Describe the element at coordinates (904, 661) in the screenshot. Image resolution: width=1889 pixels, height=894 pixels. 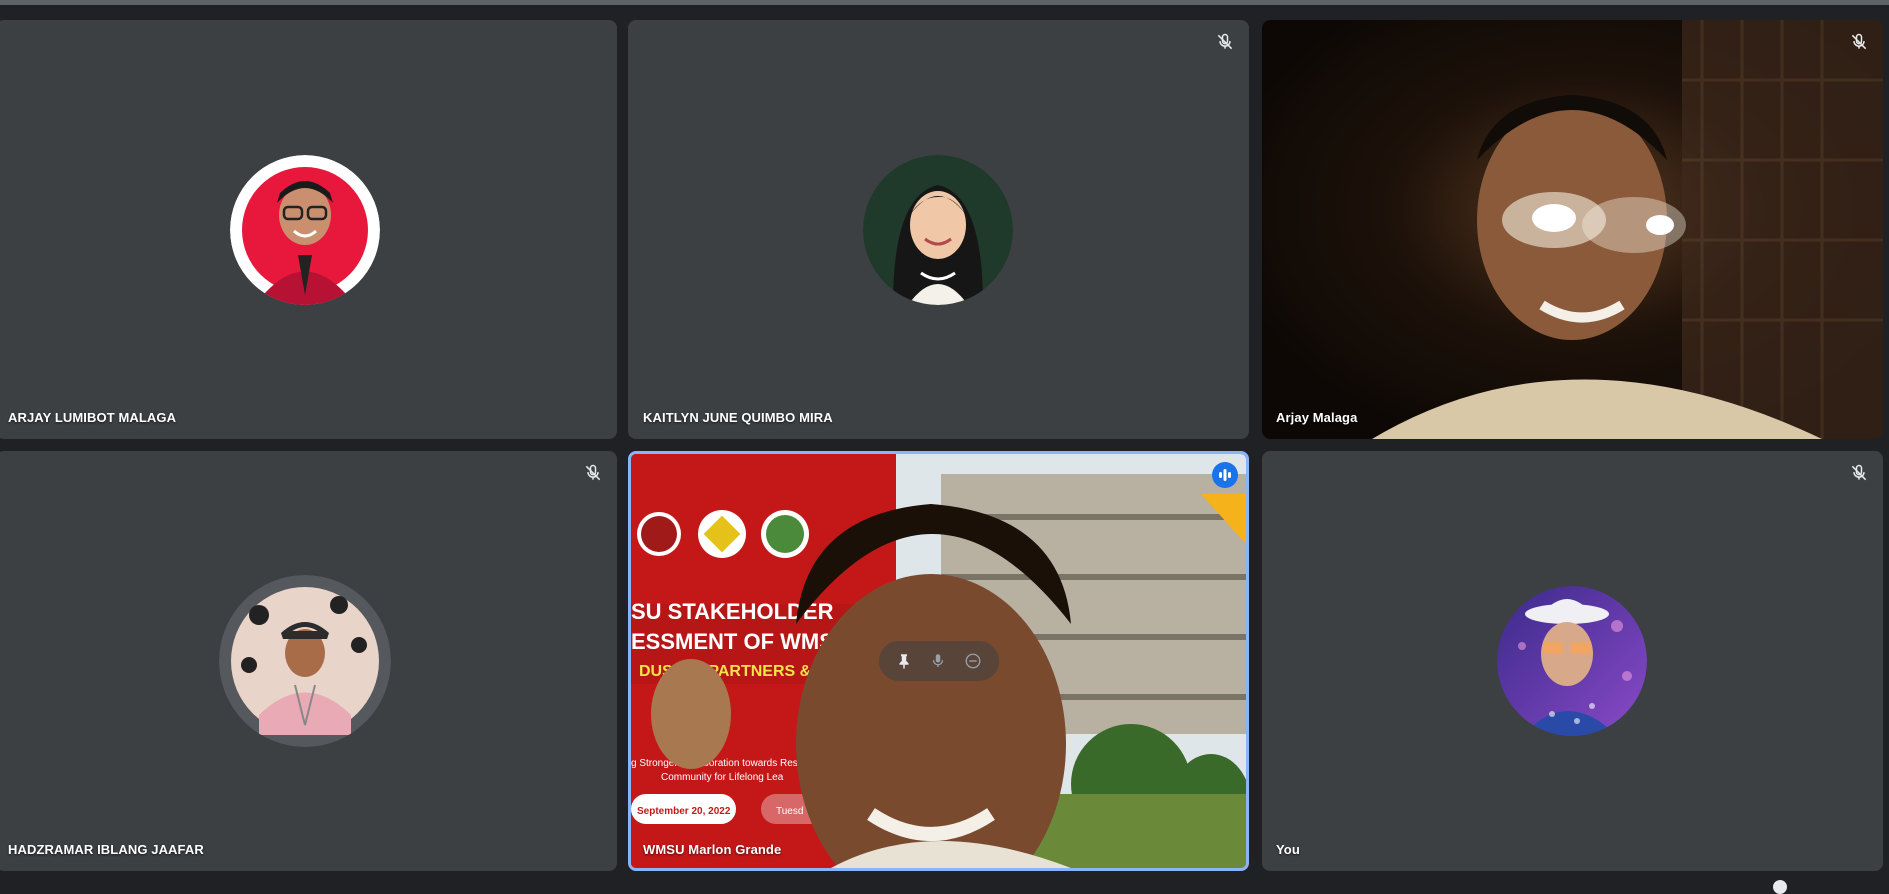
I see `pin-icon` at that location.